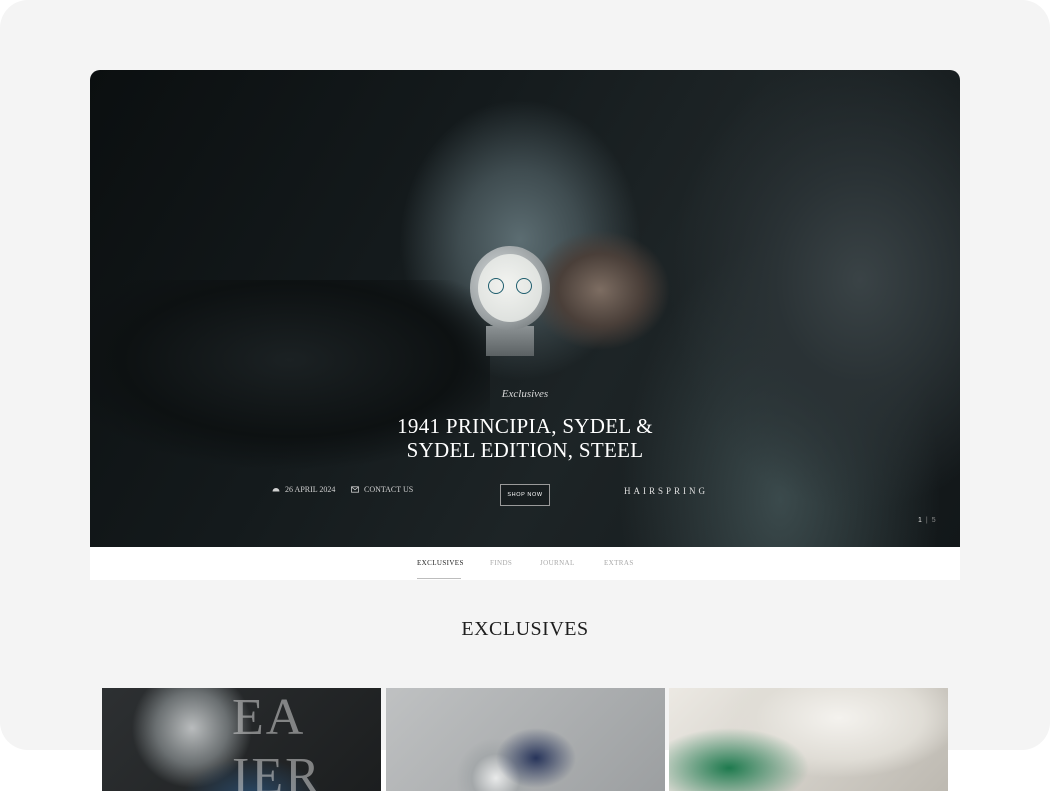 The image size is (1050, 791). I want to click on mail-icon, so click(355, 489).